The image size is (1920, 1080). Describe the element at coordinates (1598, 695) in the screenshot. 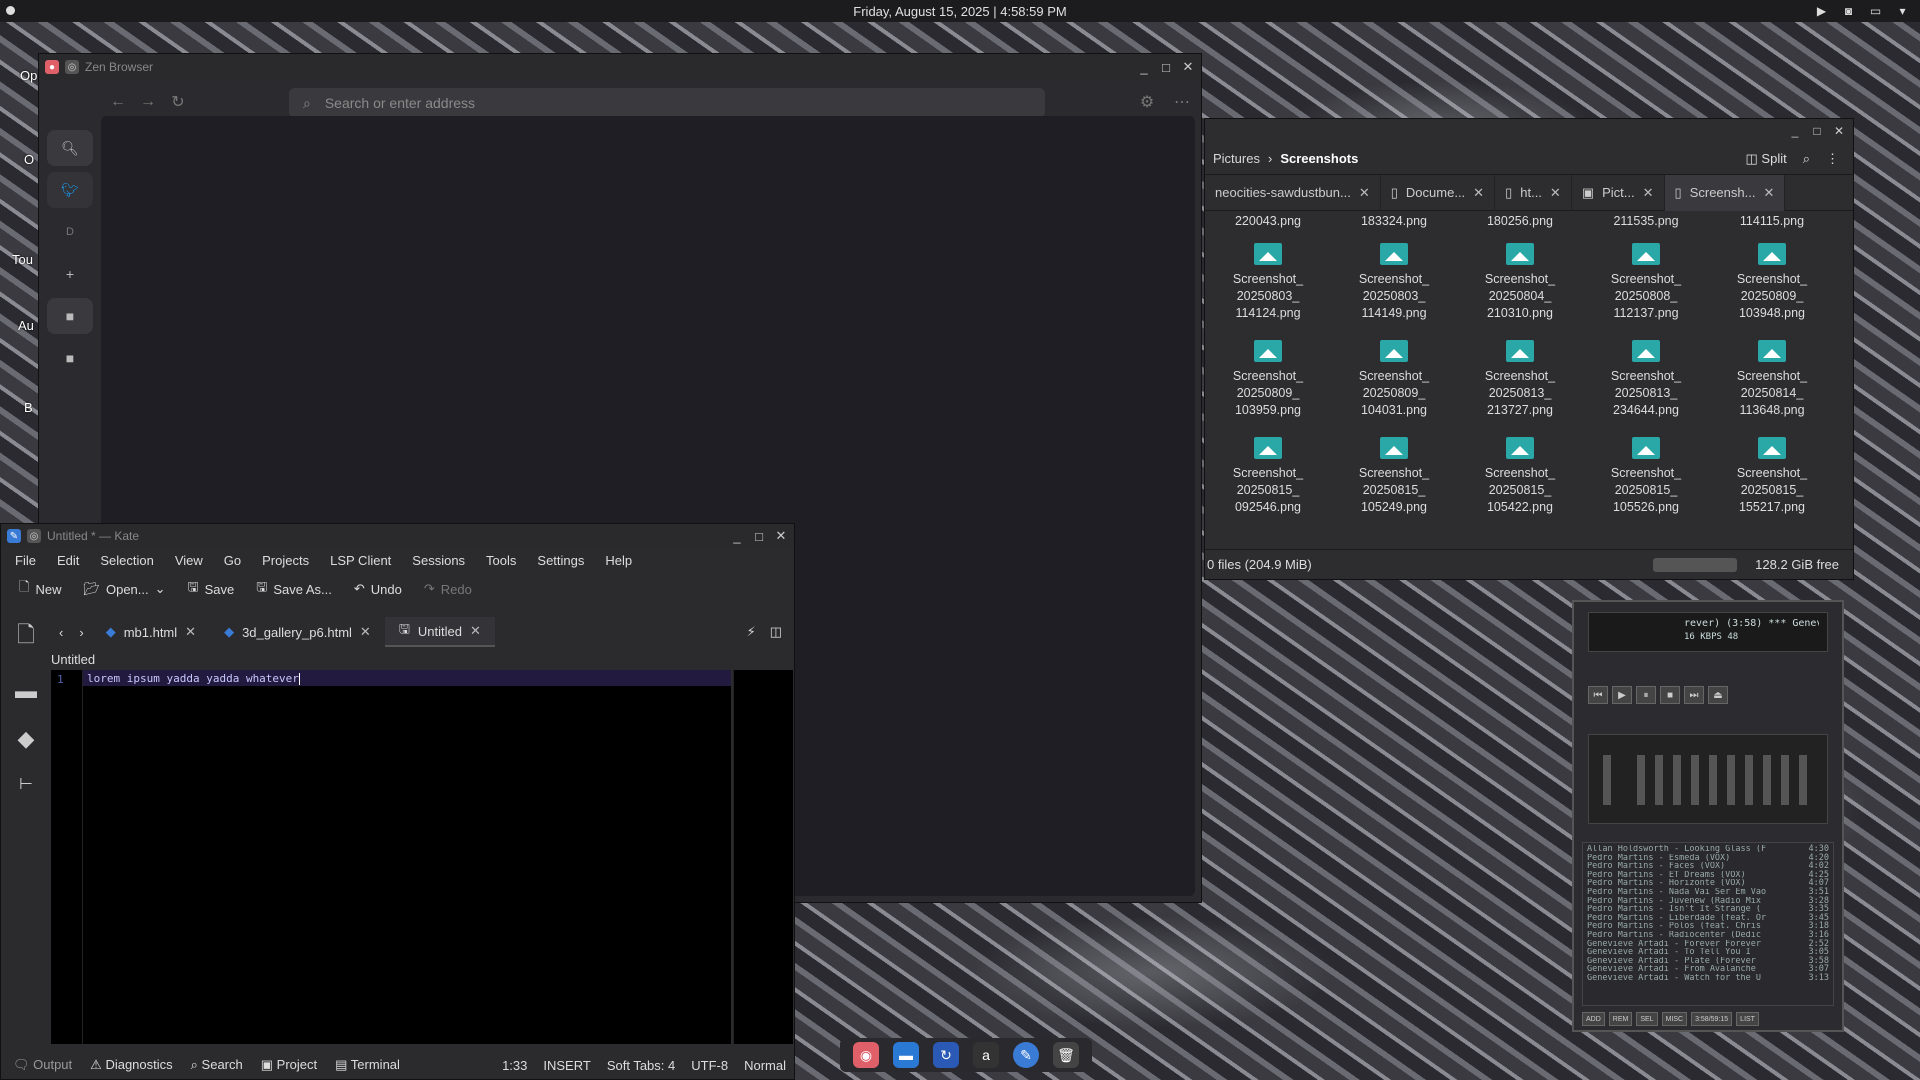

I see `prev-icon: ⏮` at that location.